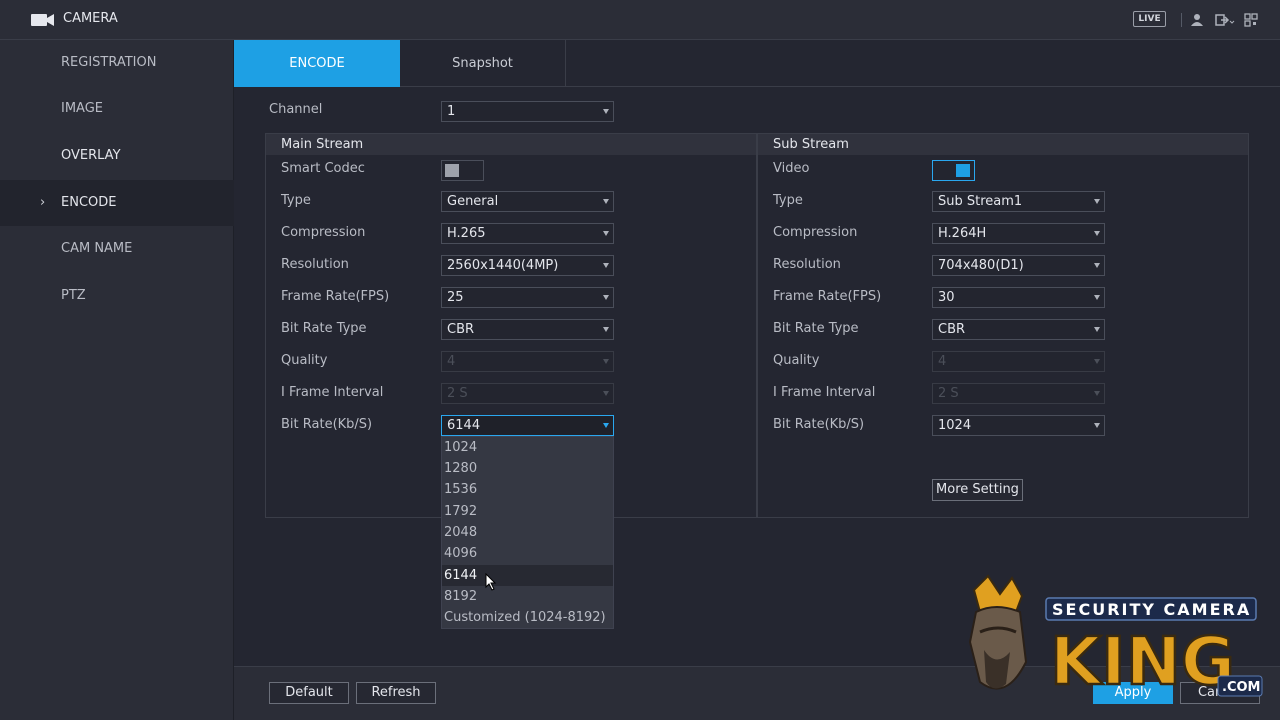  I want to click on sub-bit-rate-select: 1024, so click(1018, 425).